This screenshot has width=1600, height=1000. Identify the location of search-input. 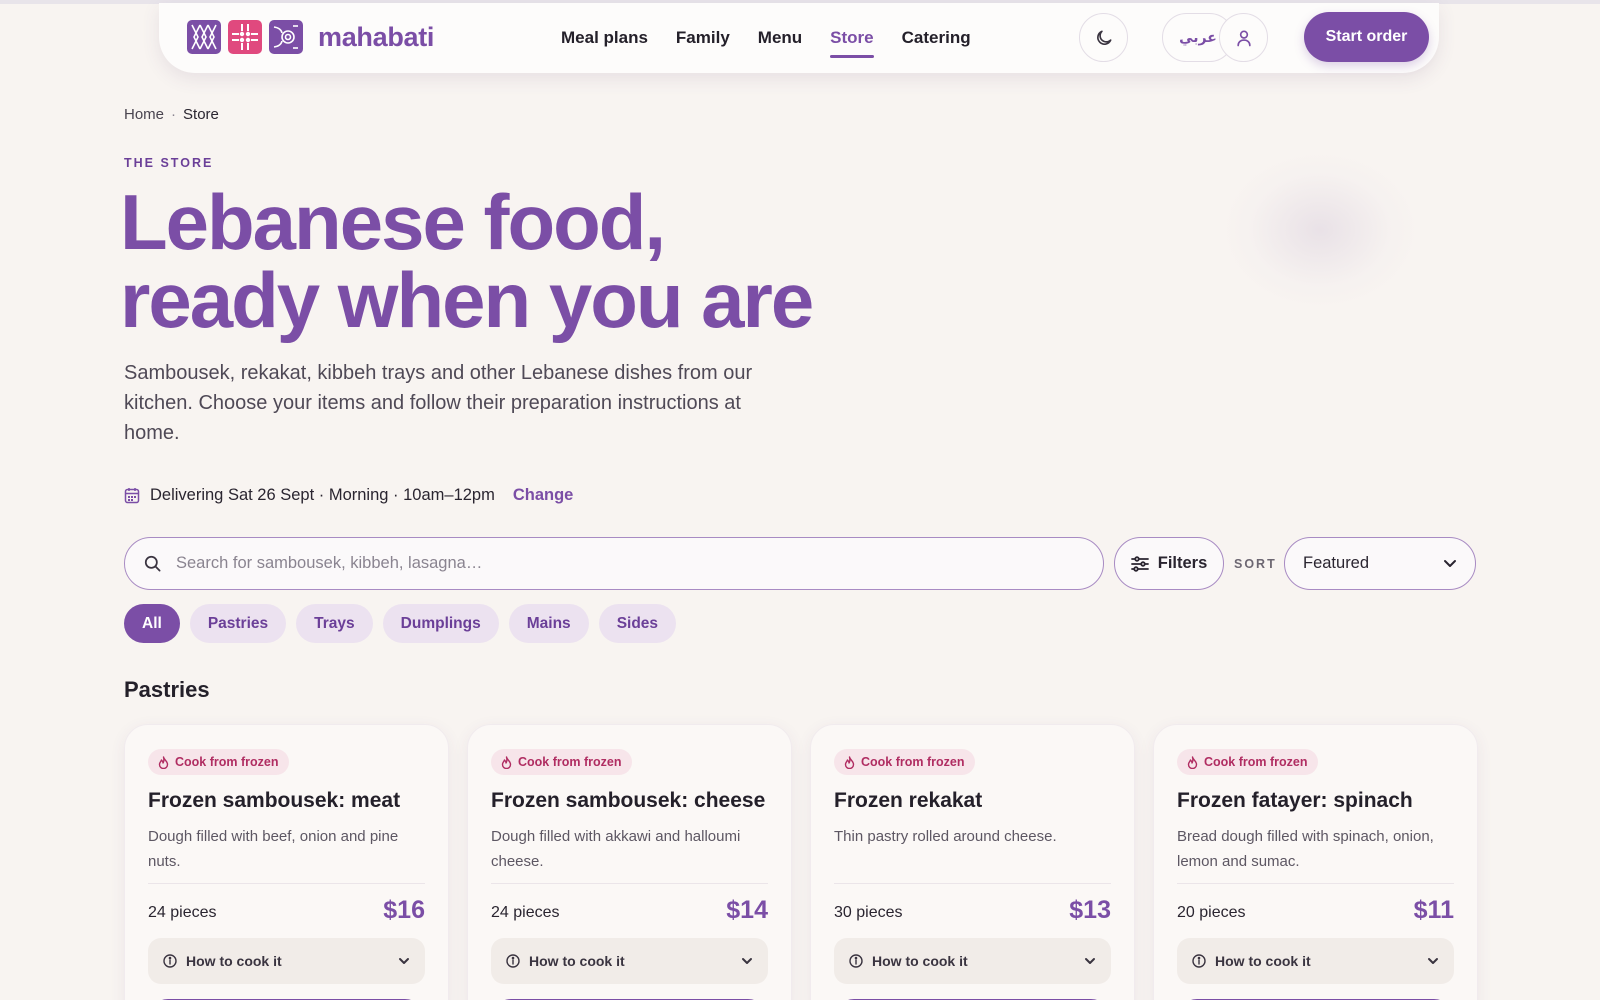
(626, 563).